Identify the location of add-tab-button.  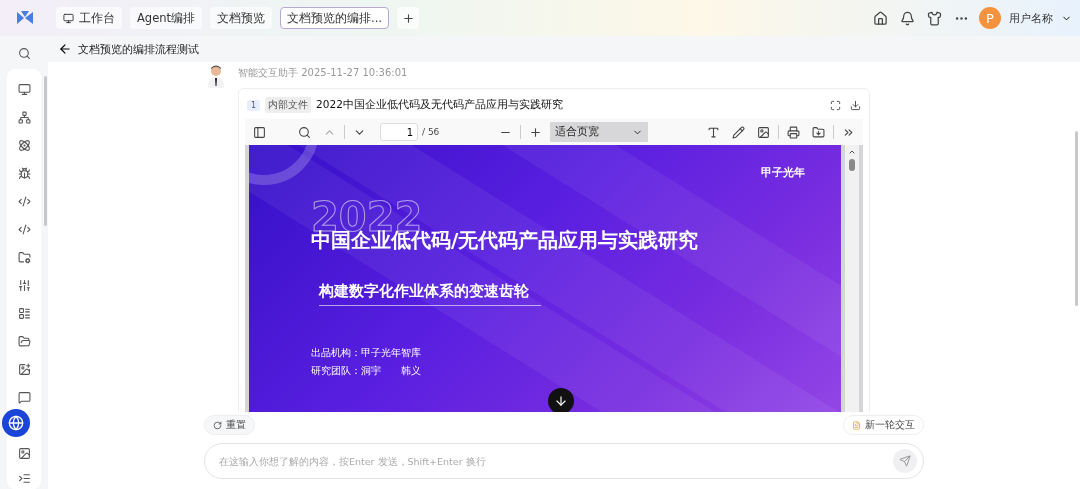
(408, 18).